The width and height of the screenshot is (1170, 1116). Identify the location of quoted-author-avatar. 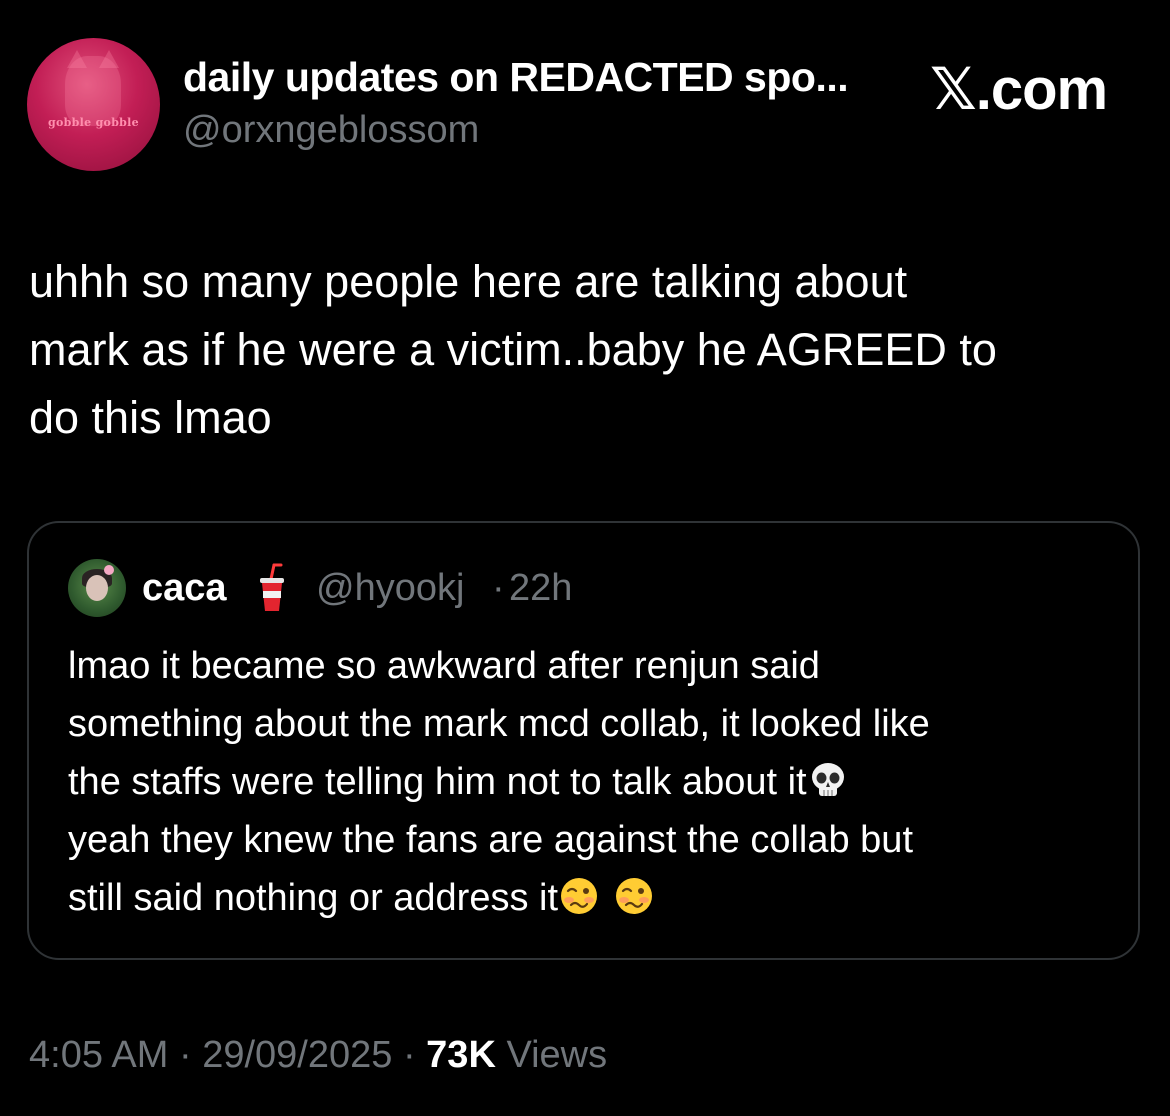
(97, 588).